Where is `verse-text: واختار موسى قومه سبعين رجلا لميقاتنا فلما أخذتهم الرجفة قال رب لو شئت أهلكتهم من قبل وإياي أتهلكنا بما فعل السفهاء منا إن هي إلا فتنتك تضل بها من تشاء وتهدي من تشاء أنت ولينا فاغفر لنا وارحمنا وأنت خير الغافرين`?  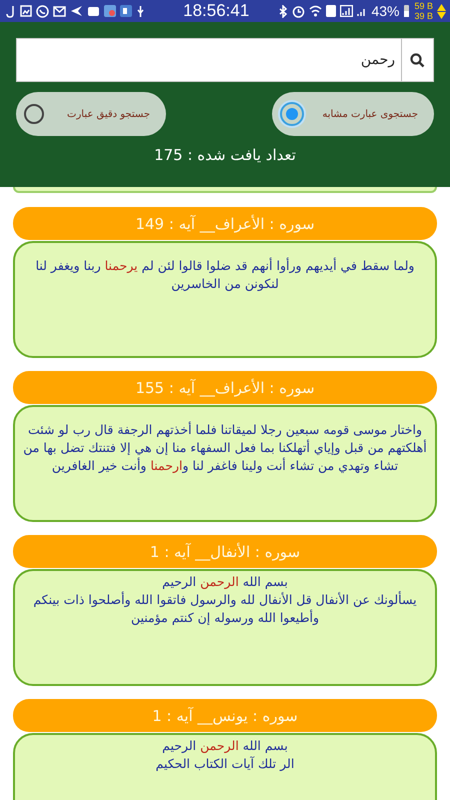
verse-text: واختار موسى قومه سبعين رجلا لميقاتنا فلما أخذتهم الرجفة قال رب لو شئت أهلكتهم من قبل وإياي أتهلكنا بما فعل السفهاء منا إن هي إلا فتنتك تضل بها من تشاء وتهدي من تشاء أنت ولينا فاغفر لنا وارحمنا وأنت خير الغافرين is located at coordinates (225, 448).